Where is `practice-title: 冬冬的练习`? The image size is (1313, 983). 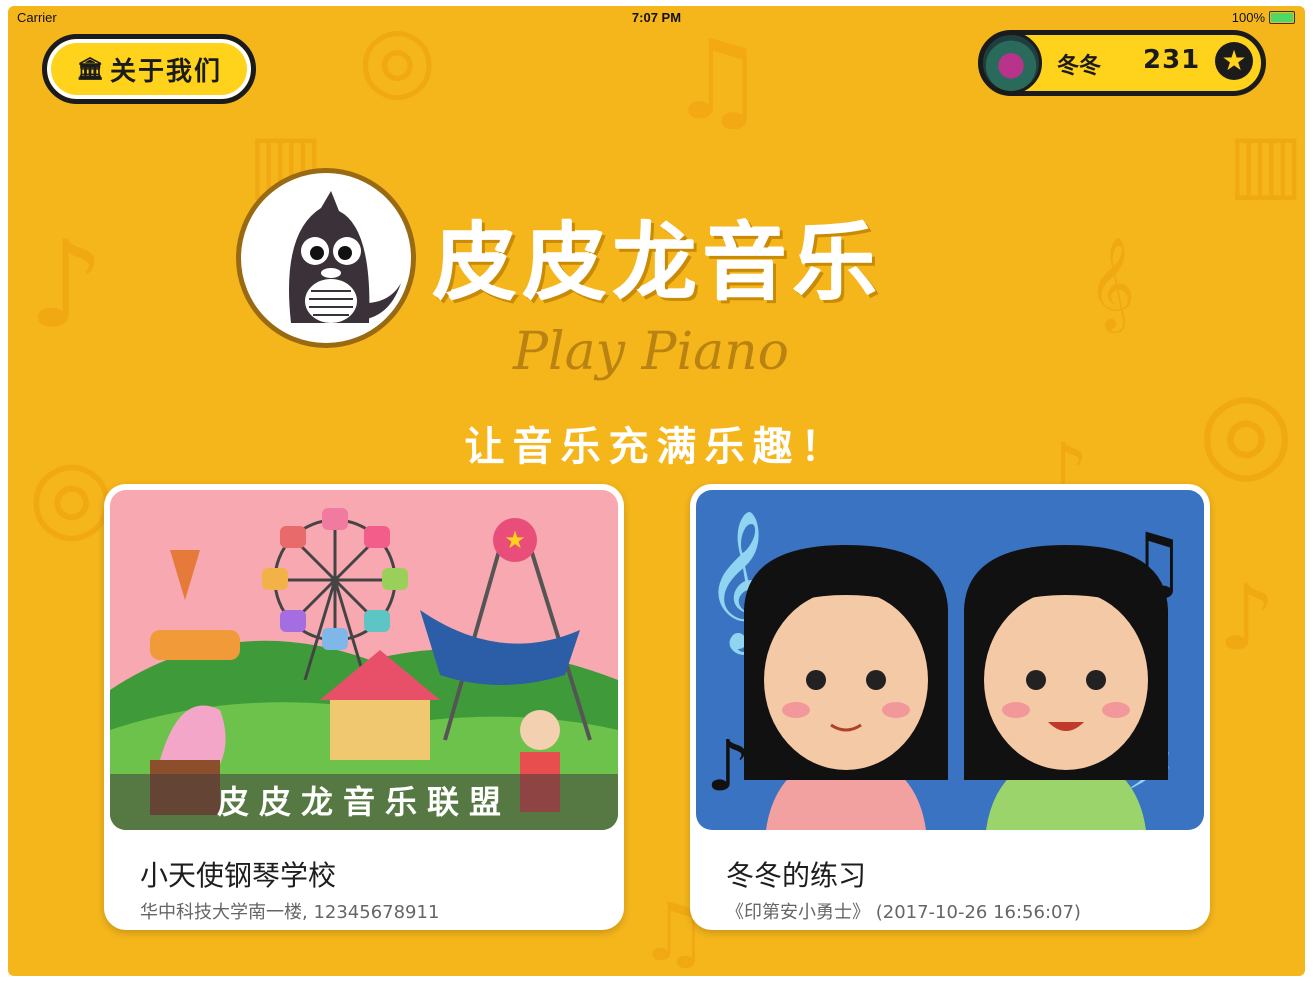
practice-title: 冬冬的练习 is located at coordinates (796, 875).